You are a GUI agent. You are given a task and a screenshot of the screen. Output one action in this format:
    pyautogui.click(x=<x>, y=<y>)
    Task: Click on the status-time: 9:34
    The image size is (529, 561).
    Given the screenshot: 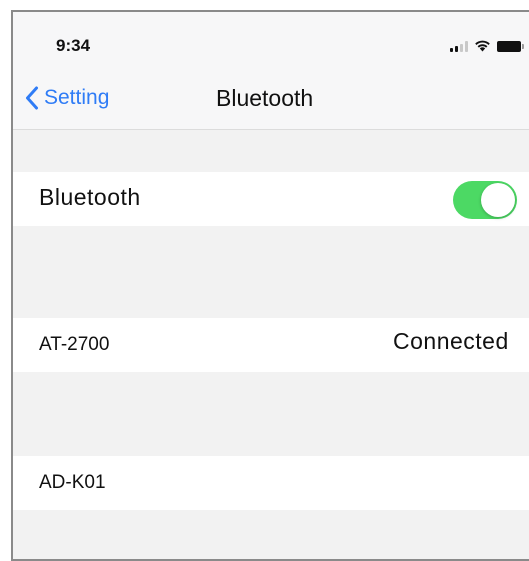 What is the action you would take?
    pyautogui.click(x=73, y=45)
    